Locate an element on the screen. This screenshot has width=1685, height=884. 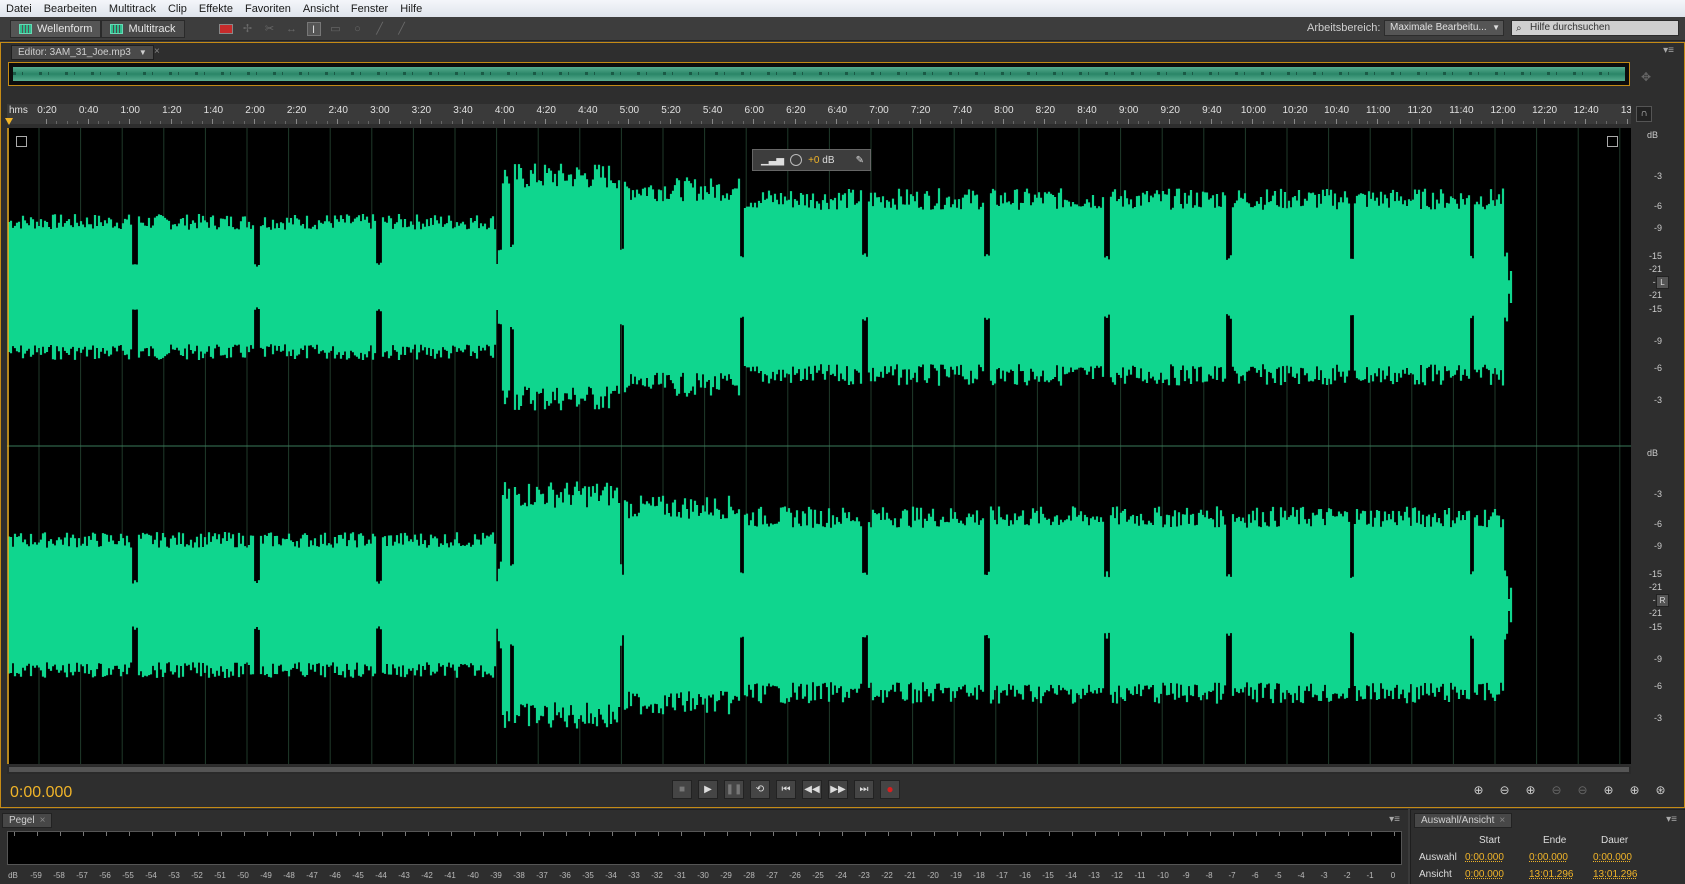
channel-left-badge: L is located at coordinates (1662, 282).